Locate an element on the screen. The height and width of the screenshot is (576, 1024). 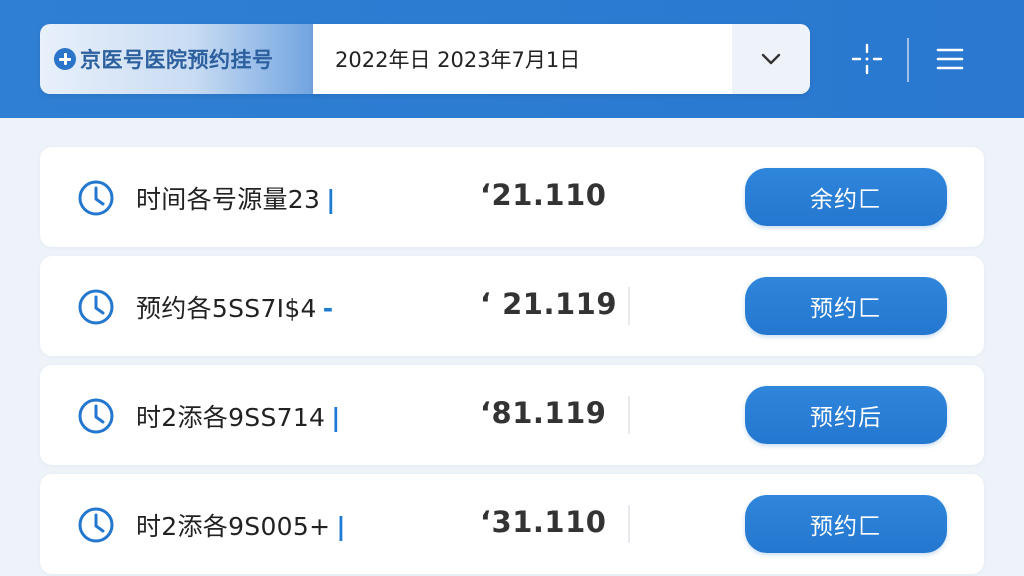
scan-button is located at coordinates (867, 59).